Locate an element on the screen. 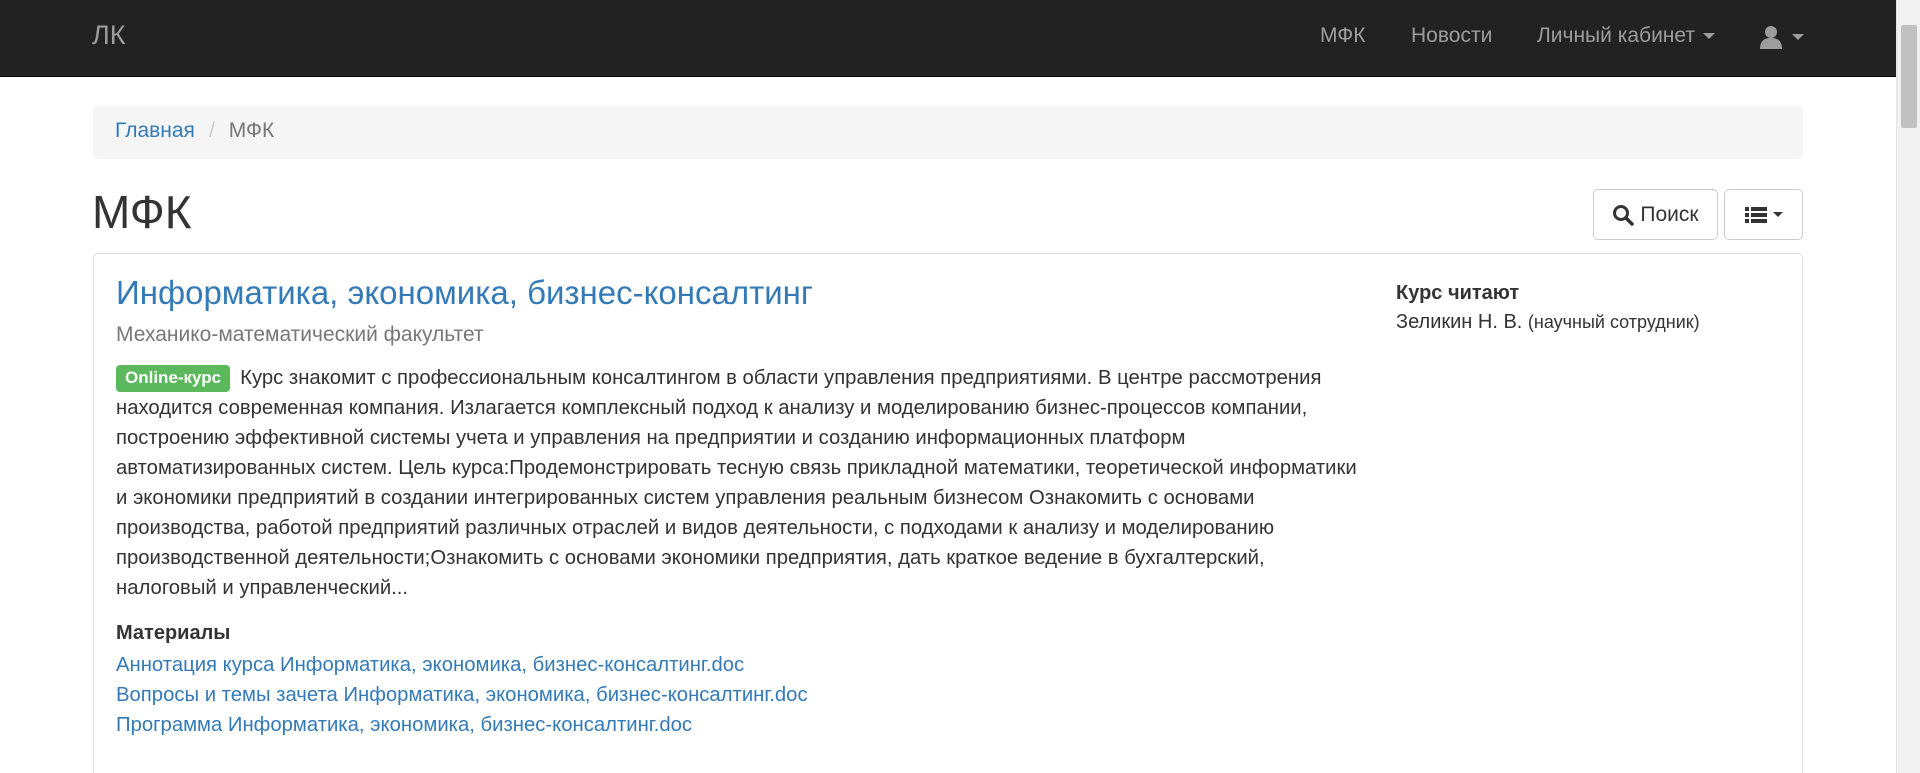 The height and width of the screenshot is (773, 1920). nav-item-personal-cabinet-label: Личный кабинет is located at coordinates (1616, 35).